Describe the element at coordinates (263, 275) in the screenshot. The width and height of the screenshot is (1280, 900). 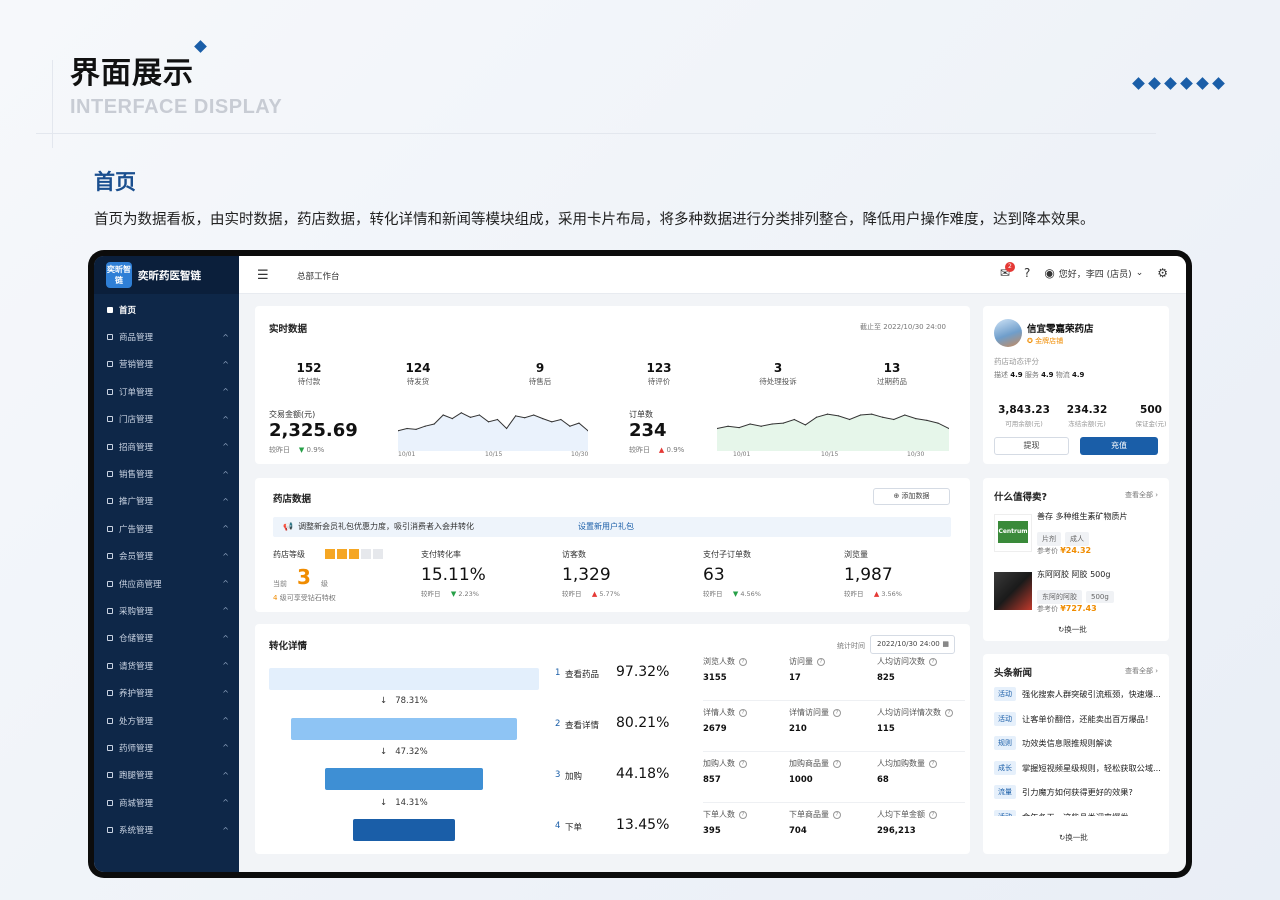
I see `menu-toggle-icon: ☰` at that location.